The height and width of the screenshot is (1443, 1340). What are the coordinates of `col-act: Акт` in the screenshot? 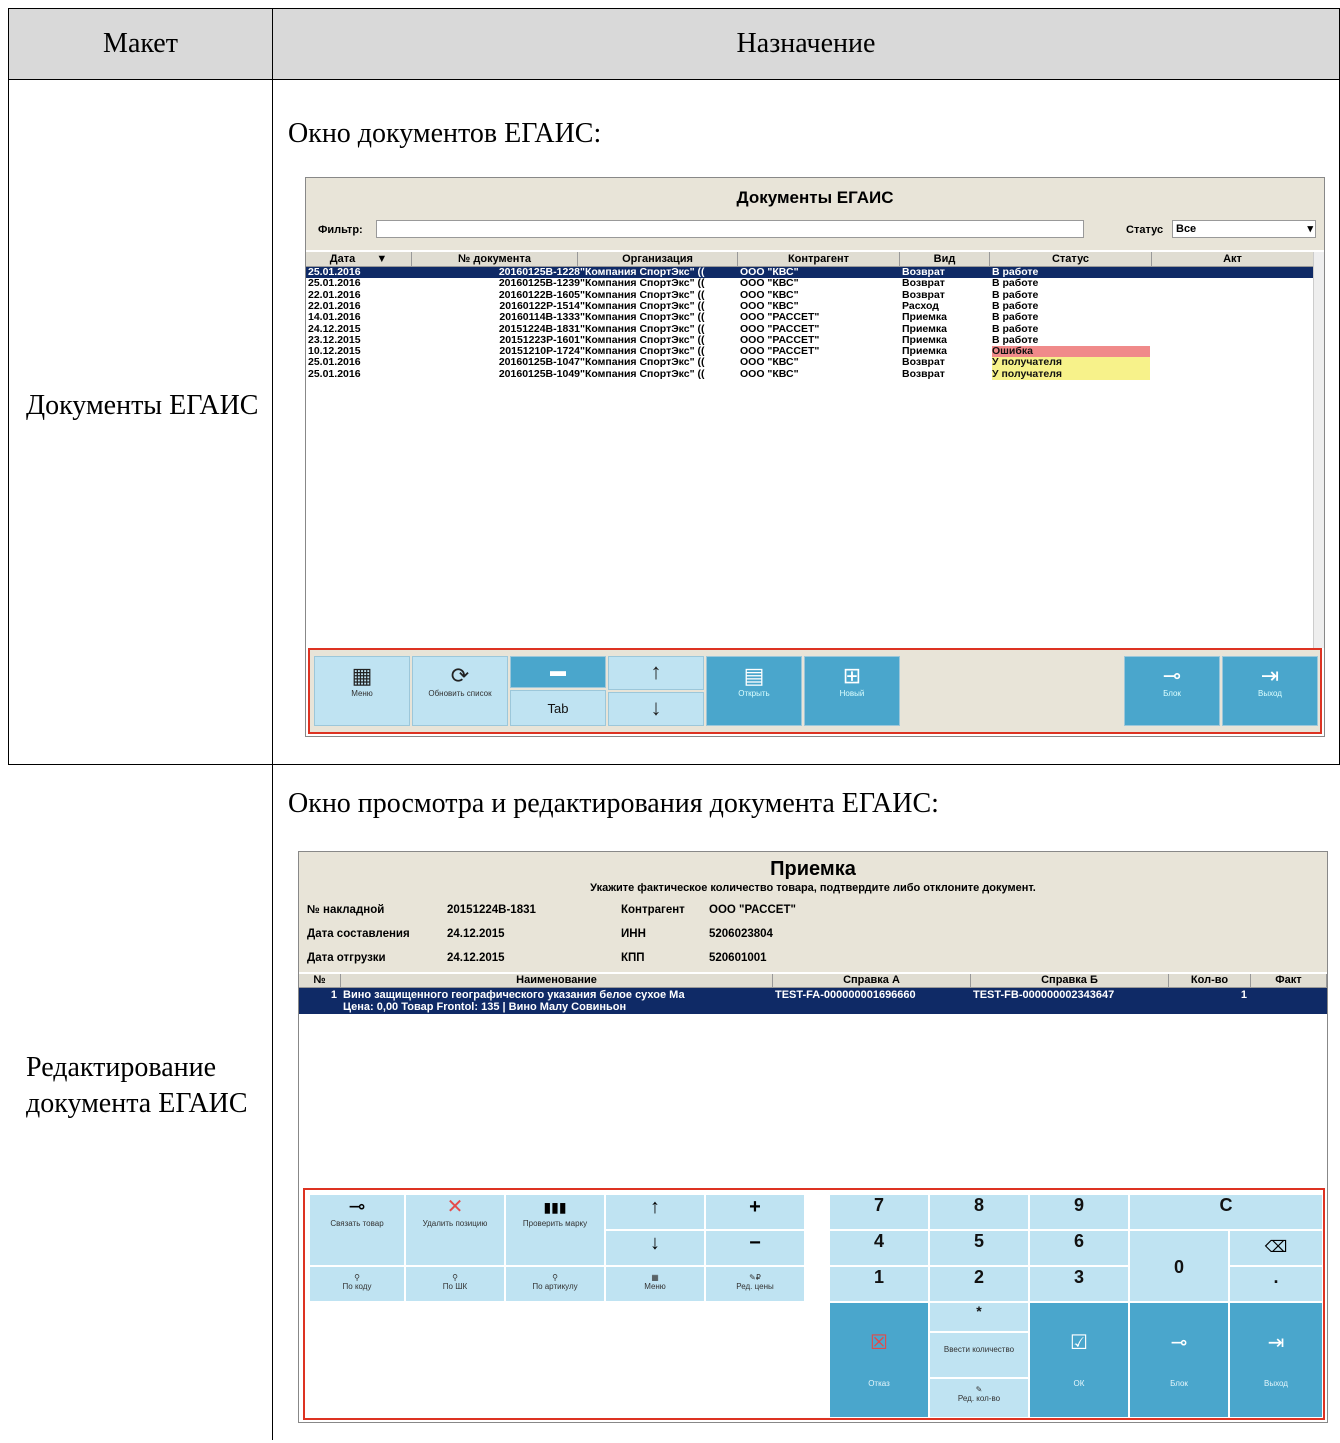 It's located at (1233, 259).